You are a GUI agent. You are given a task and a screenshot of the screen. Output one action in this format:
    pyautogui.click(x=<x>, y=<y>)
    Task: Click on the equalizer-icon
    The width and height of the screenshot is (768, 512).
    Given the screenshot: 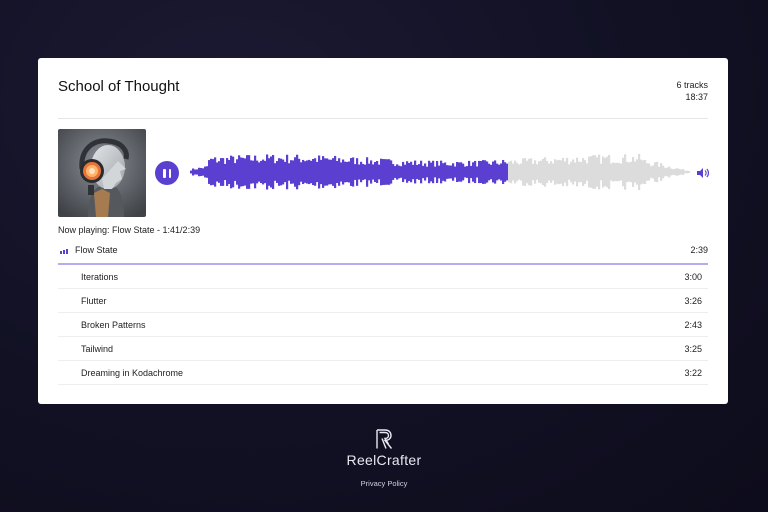 What is the action you would take?
    pyautogui.click(x=64, y=251)
    